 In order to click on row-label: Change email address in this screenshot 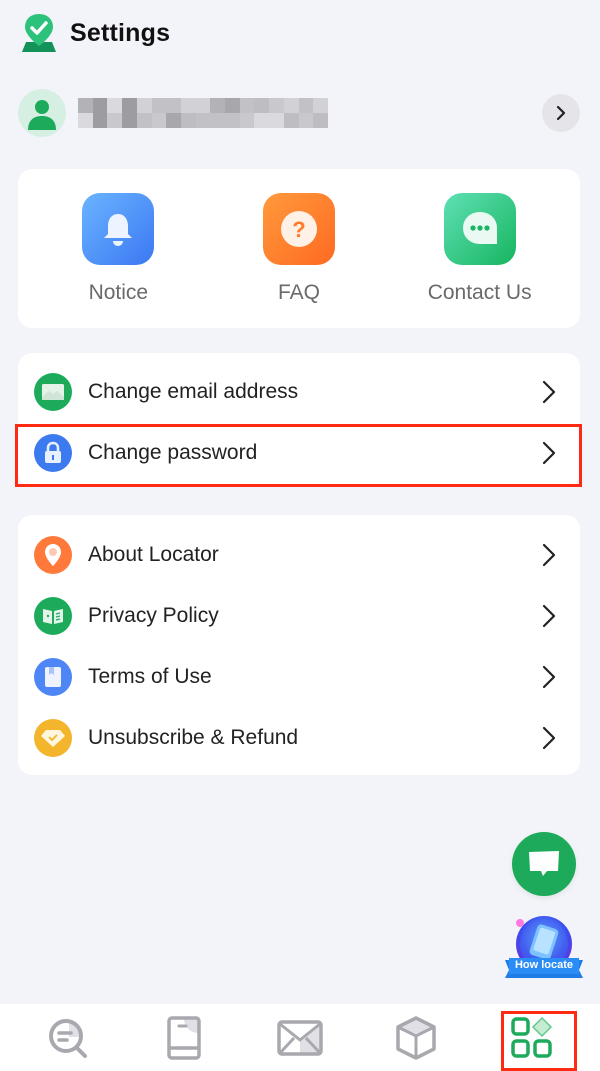, I will do `click(193, 391)`.